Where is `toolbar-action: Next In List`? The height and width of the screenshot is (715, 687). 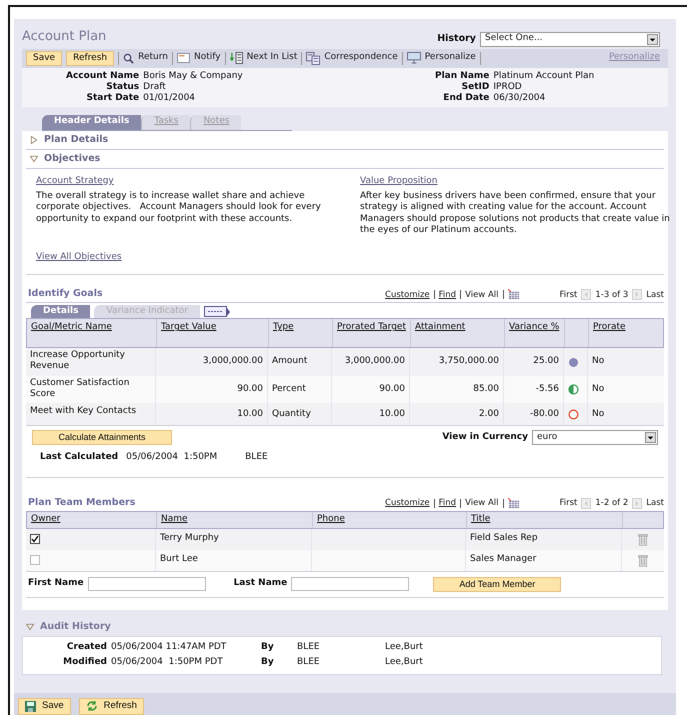 toolbar-action: Next In List is located at coordinates (264, 58).